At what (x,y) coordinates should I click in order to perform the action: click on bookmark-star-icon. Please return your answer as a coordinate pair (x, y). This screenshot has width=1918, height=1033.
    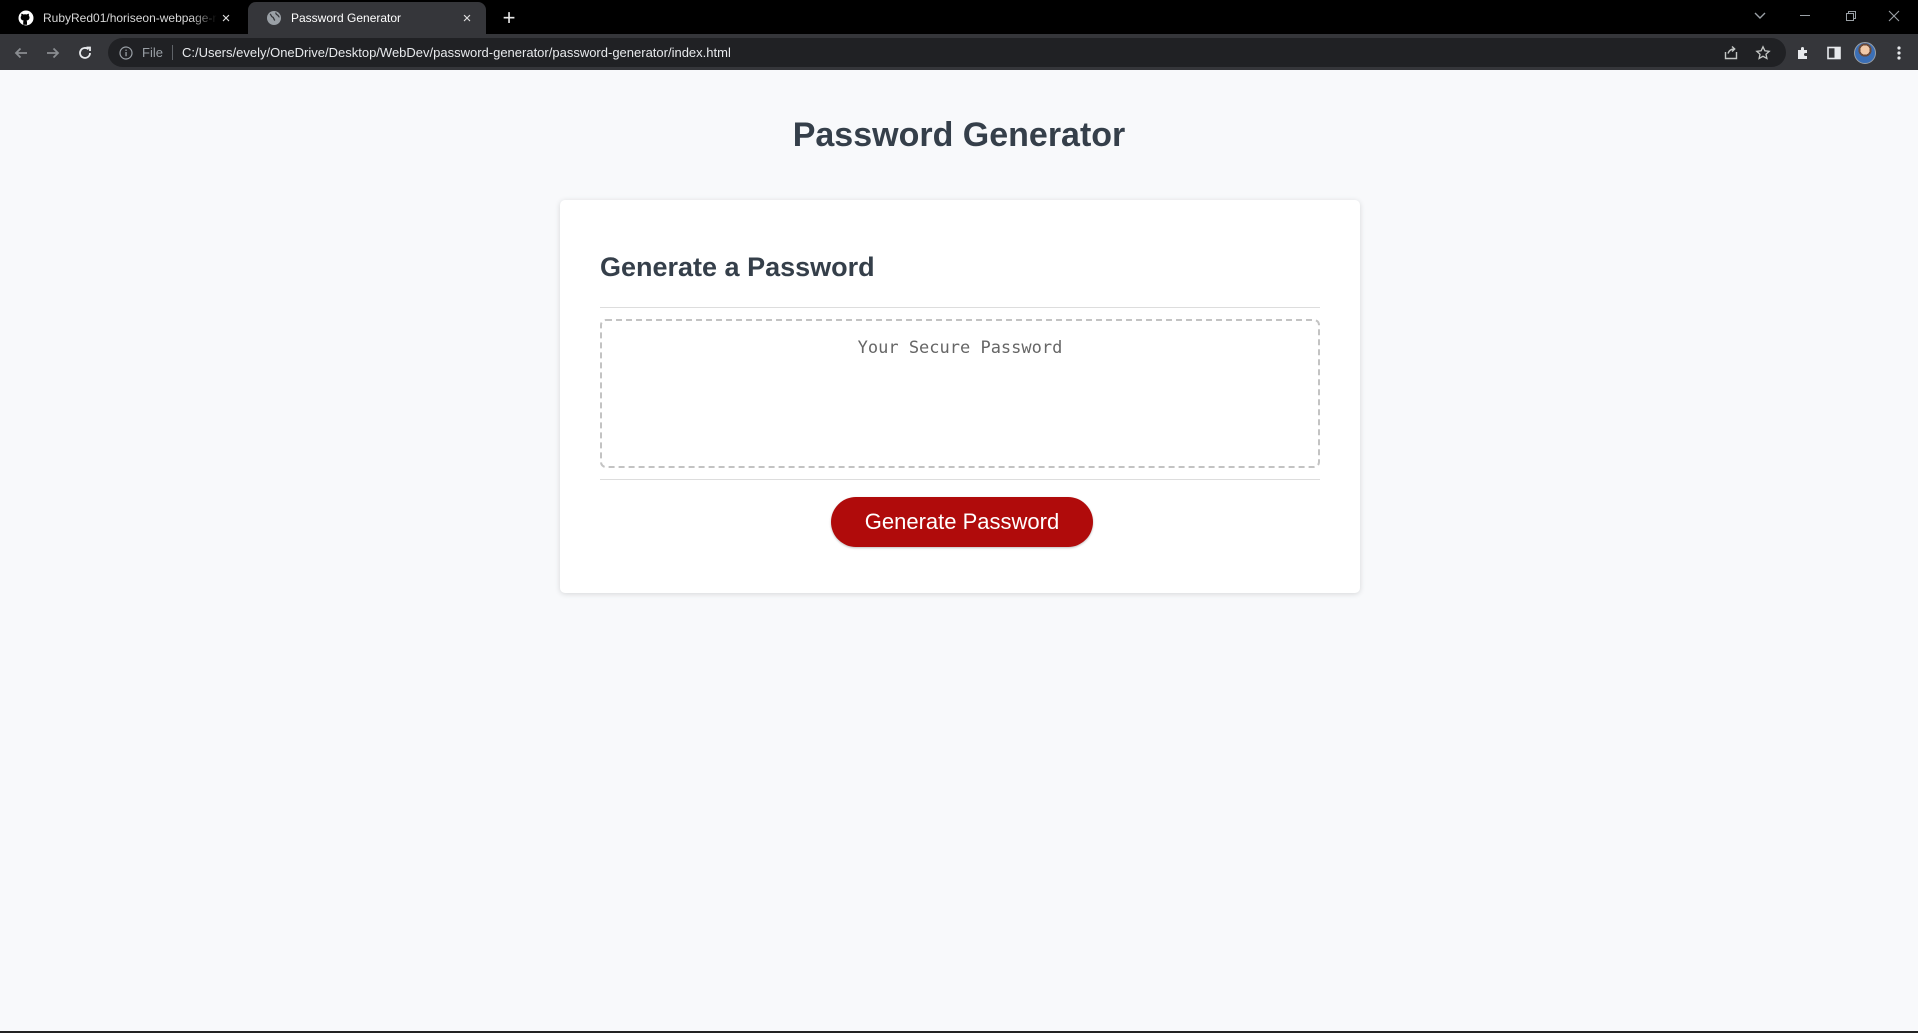
    Looking at the image, I should click on (1763, 52).